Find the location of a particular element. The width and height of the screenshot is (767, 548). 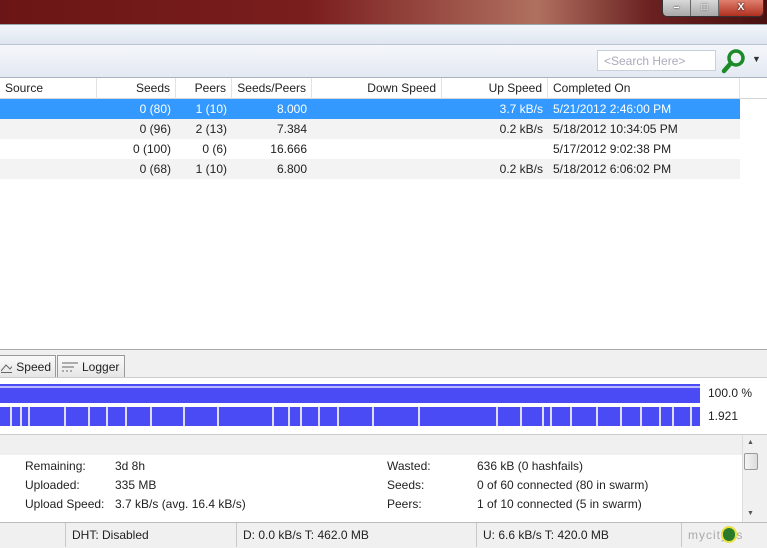

table-row: 0 (100) 0 (6) 16.666 5/17/2012 9:02:38 PM is located at coordinates (370, 149).